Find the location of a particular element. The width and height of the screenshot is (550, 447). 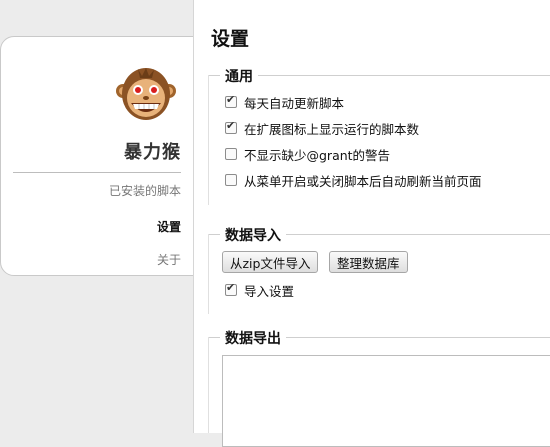

option-show-badge: 在扩展图标上显示运行的脚本数 is located at coordinates (322, 128).